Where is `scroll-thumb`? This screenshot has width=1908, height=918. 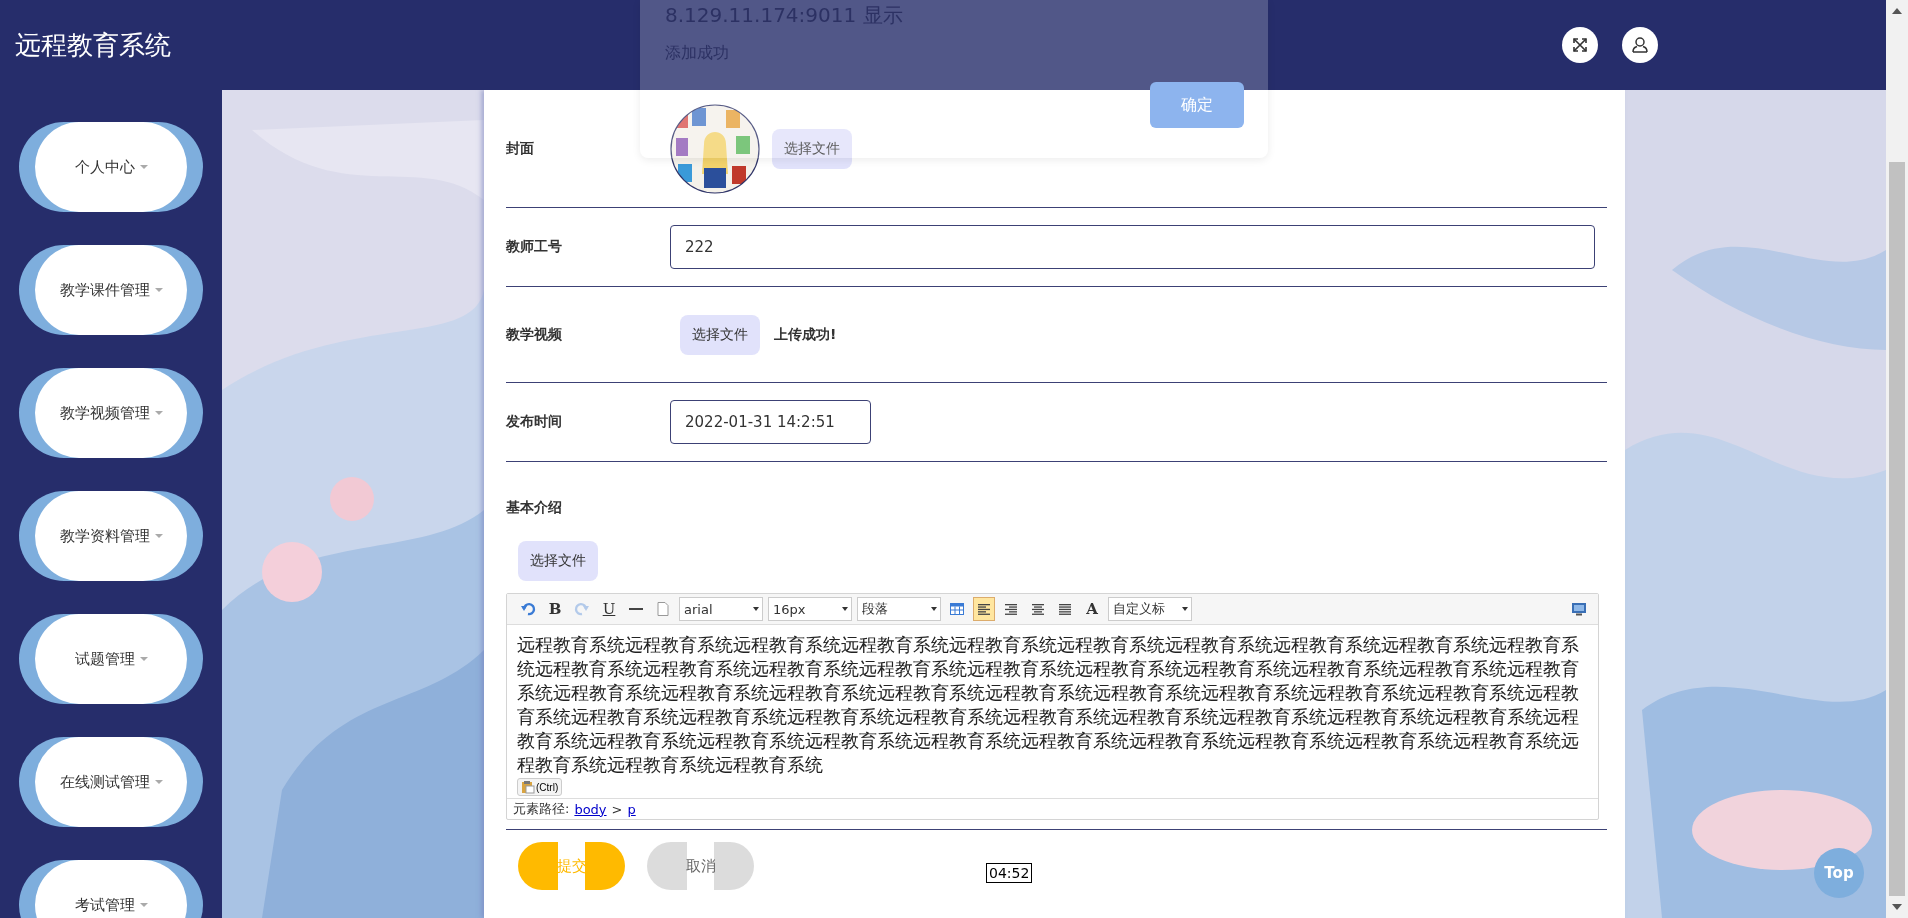 scroll-thumb is located at coordinates (1897, 529).